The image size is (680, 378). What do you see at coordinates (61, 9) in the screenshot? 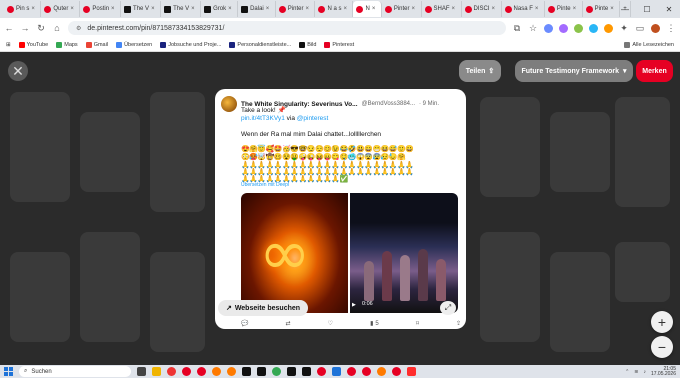
I see `browser-tab: Quter ×` at bounding box center [61, 9].